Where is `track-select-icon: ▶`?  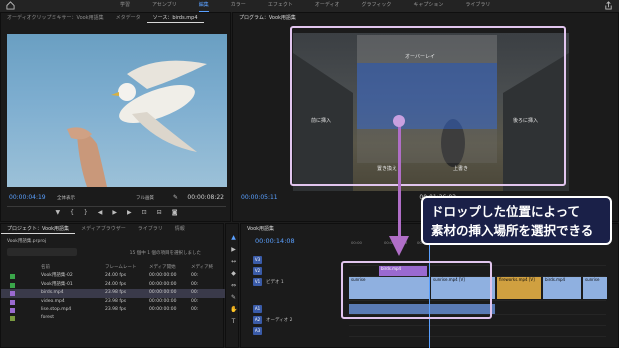
track-select-icon: ▶ is located at coordinates (233, 249).